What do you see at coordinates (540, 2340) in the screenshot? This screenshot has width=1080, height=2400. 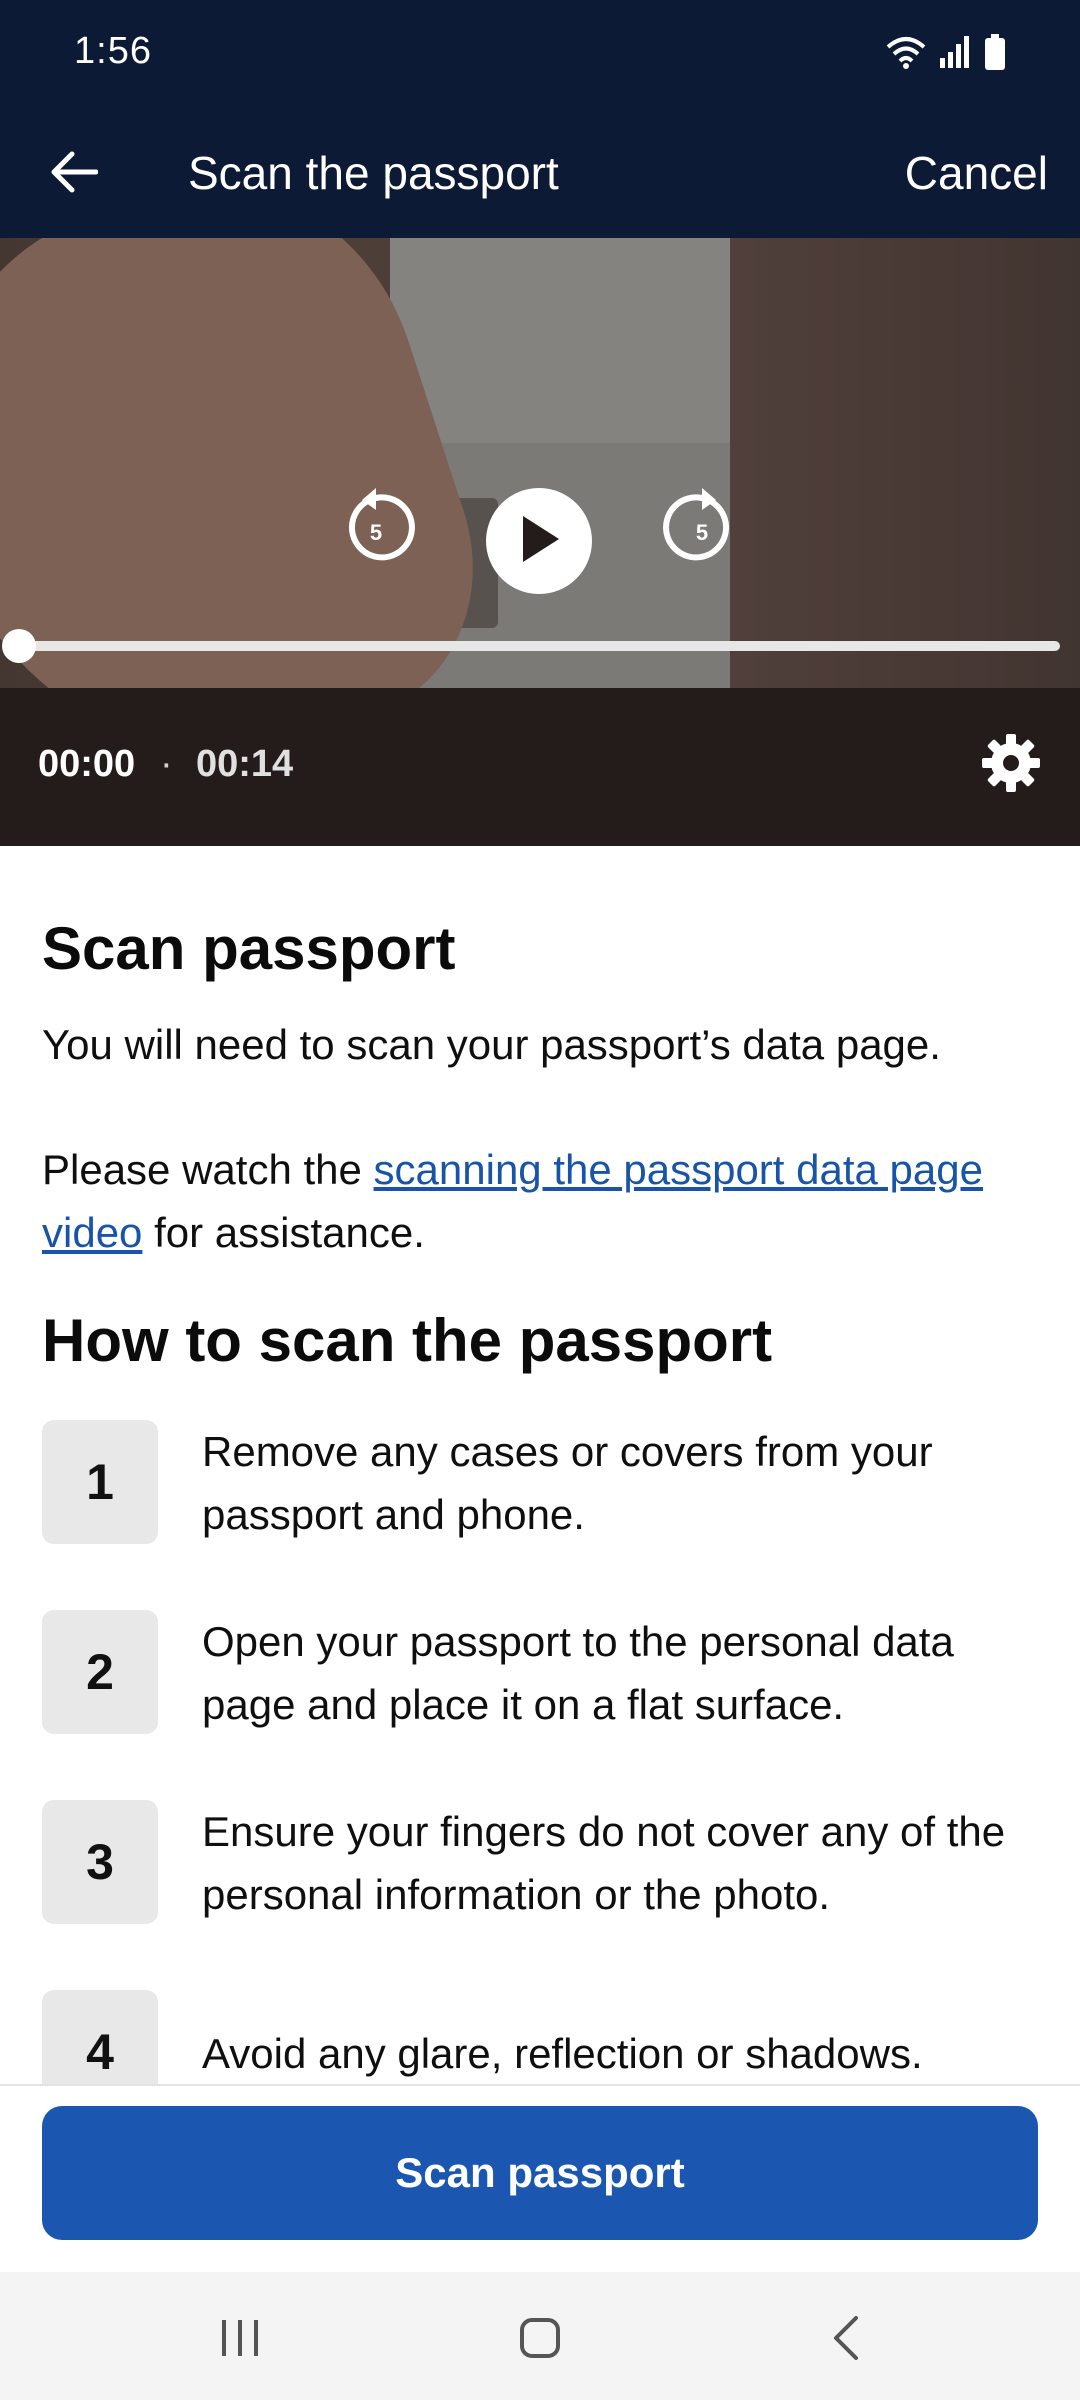 I see `home-icon` at bounding box center [540, 2340].